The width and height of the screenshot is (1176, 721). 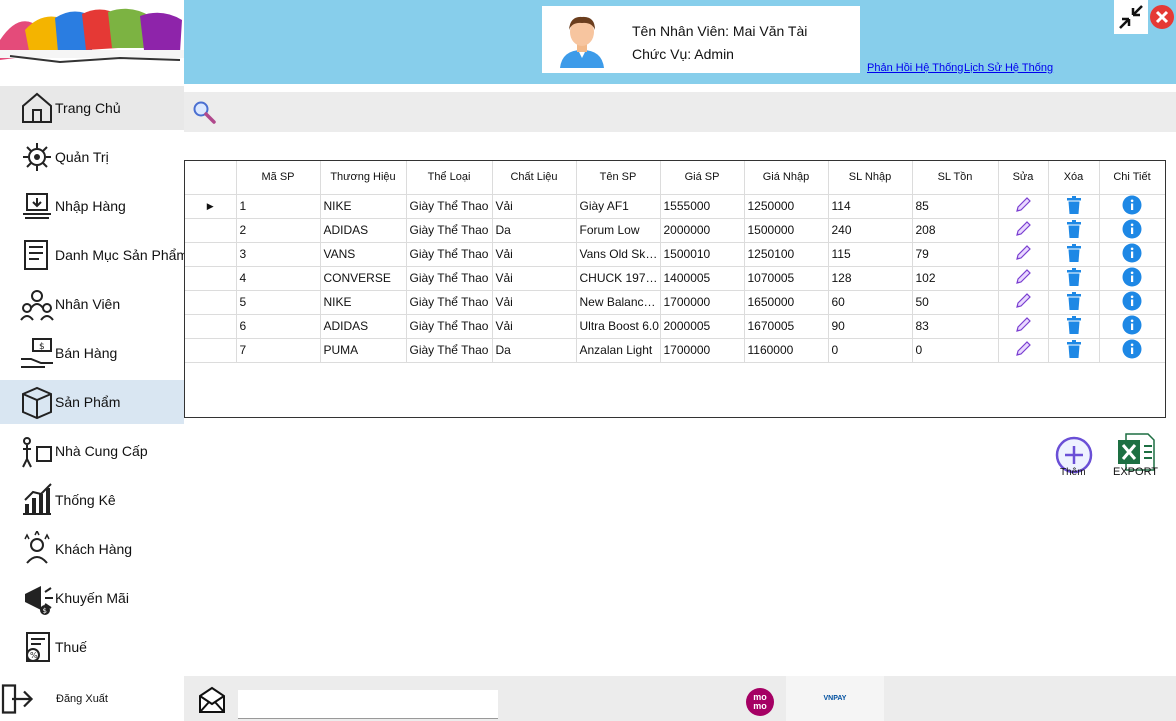 I want to click on user-role: Chức Vụ: Admin, so click(x=683, y=54).